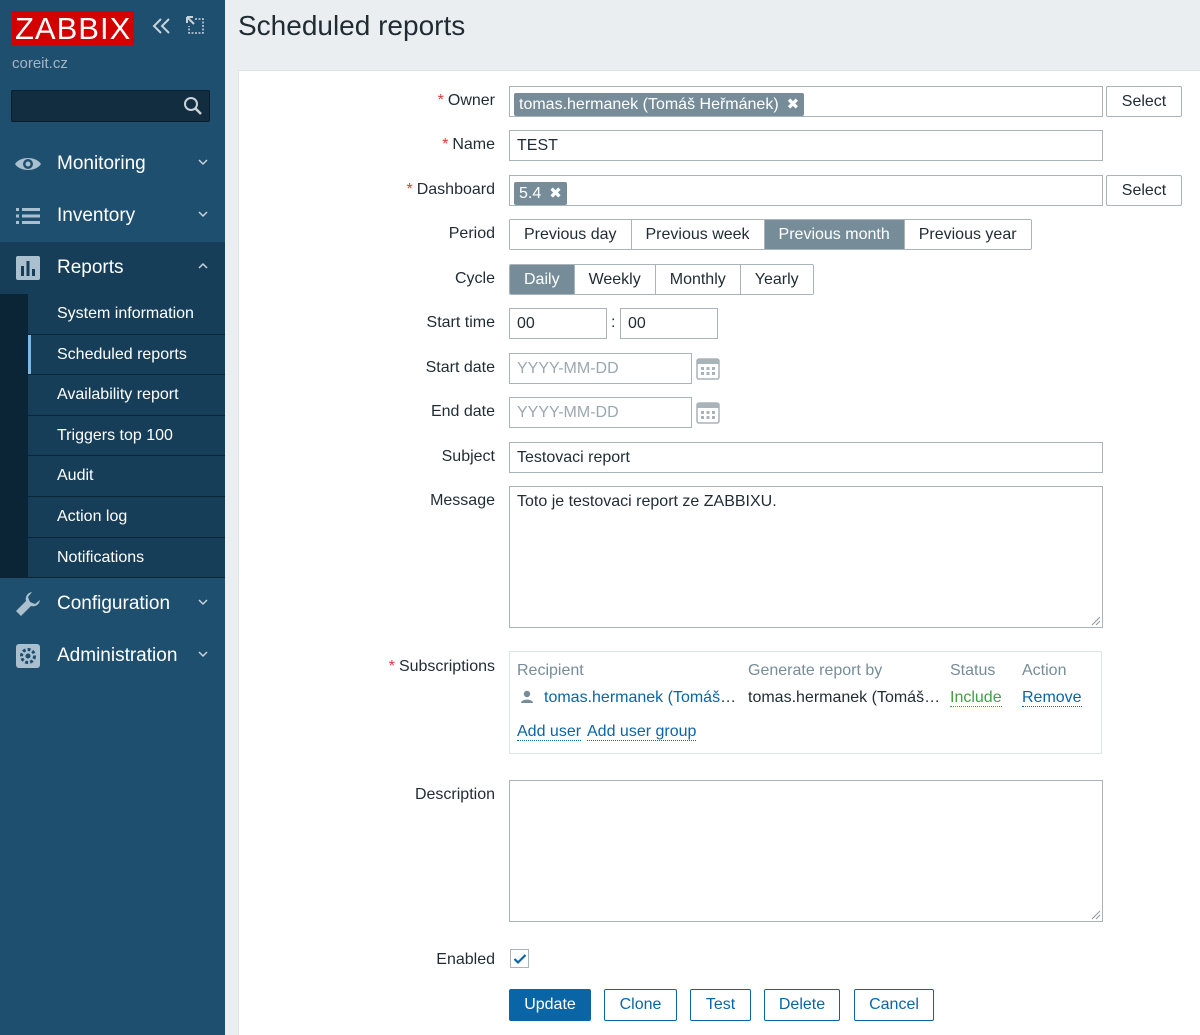 The image size is (1200, 1035). I want to click on description-label: Description, so click(454, 794).